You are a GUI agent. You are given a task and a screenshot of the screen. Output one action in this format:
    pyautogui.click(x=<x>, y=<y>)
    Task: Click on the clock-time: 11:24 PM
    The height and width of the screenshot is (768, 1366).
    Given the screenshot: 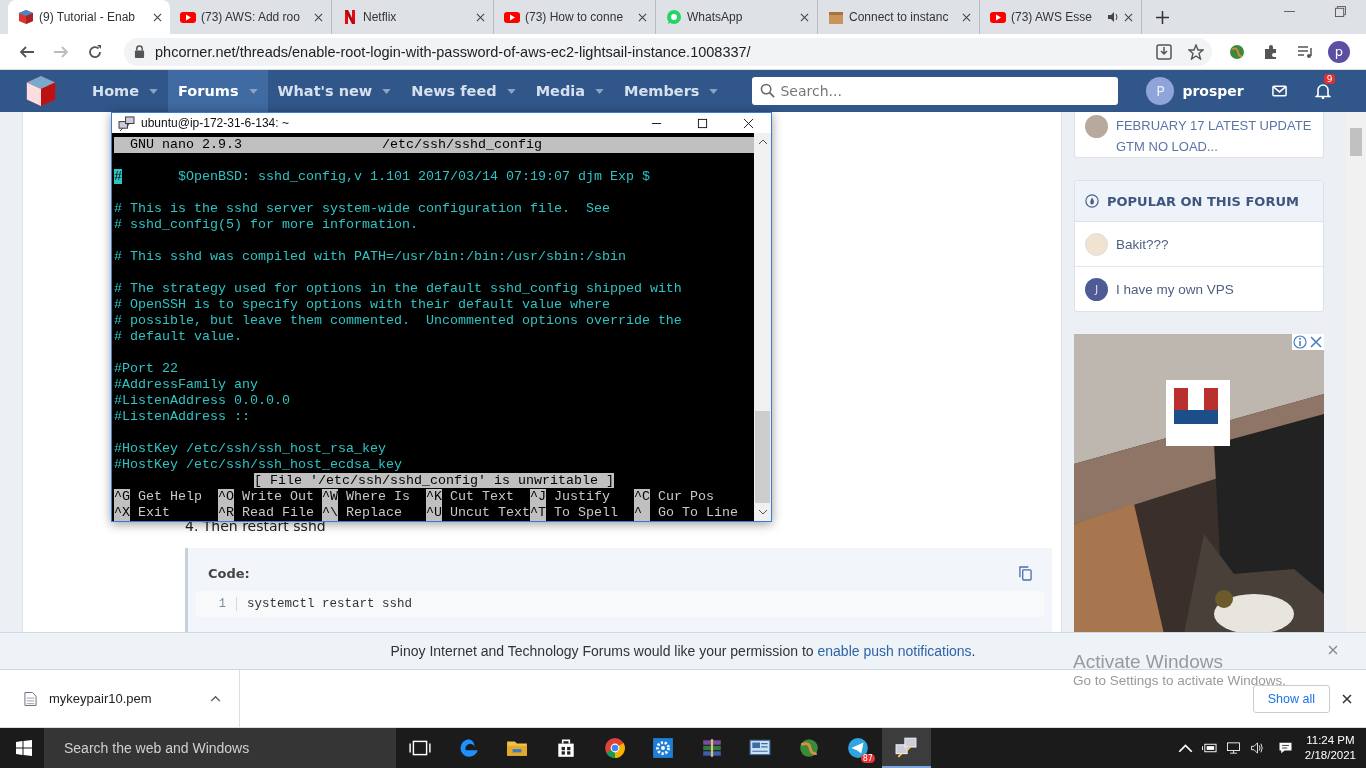 What is the action you would take?
    pyautogui.click(x=1330, y=740)
    